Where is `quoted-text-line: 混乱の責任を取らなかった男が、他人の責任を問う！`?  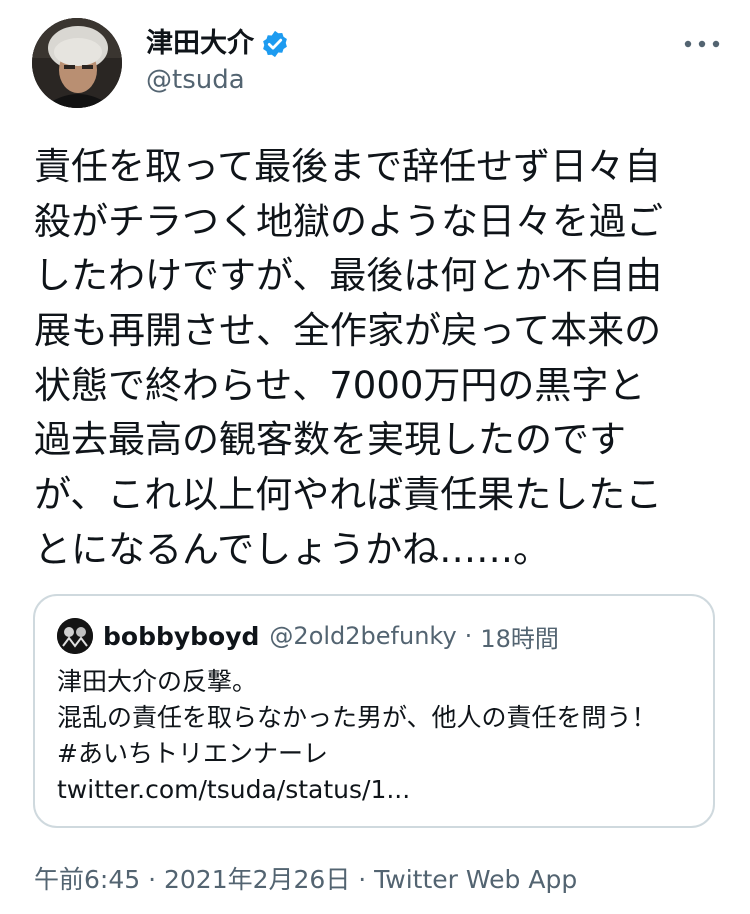
quoted-text-line: 混乱の責任を取らなかった男が、他人の責任を問う！ is located at coordinates (357, 717).